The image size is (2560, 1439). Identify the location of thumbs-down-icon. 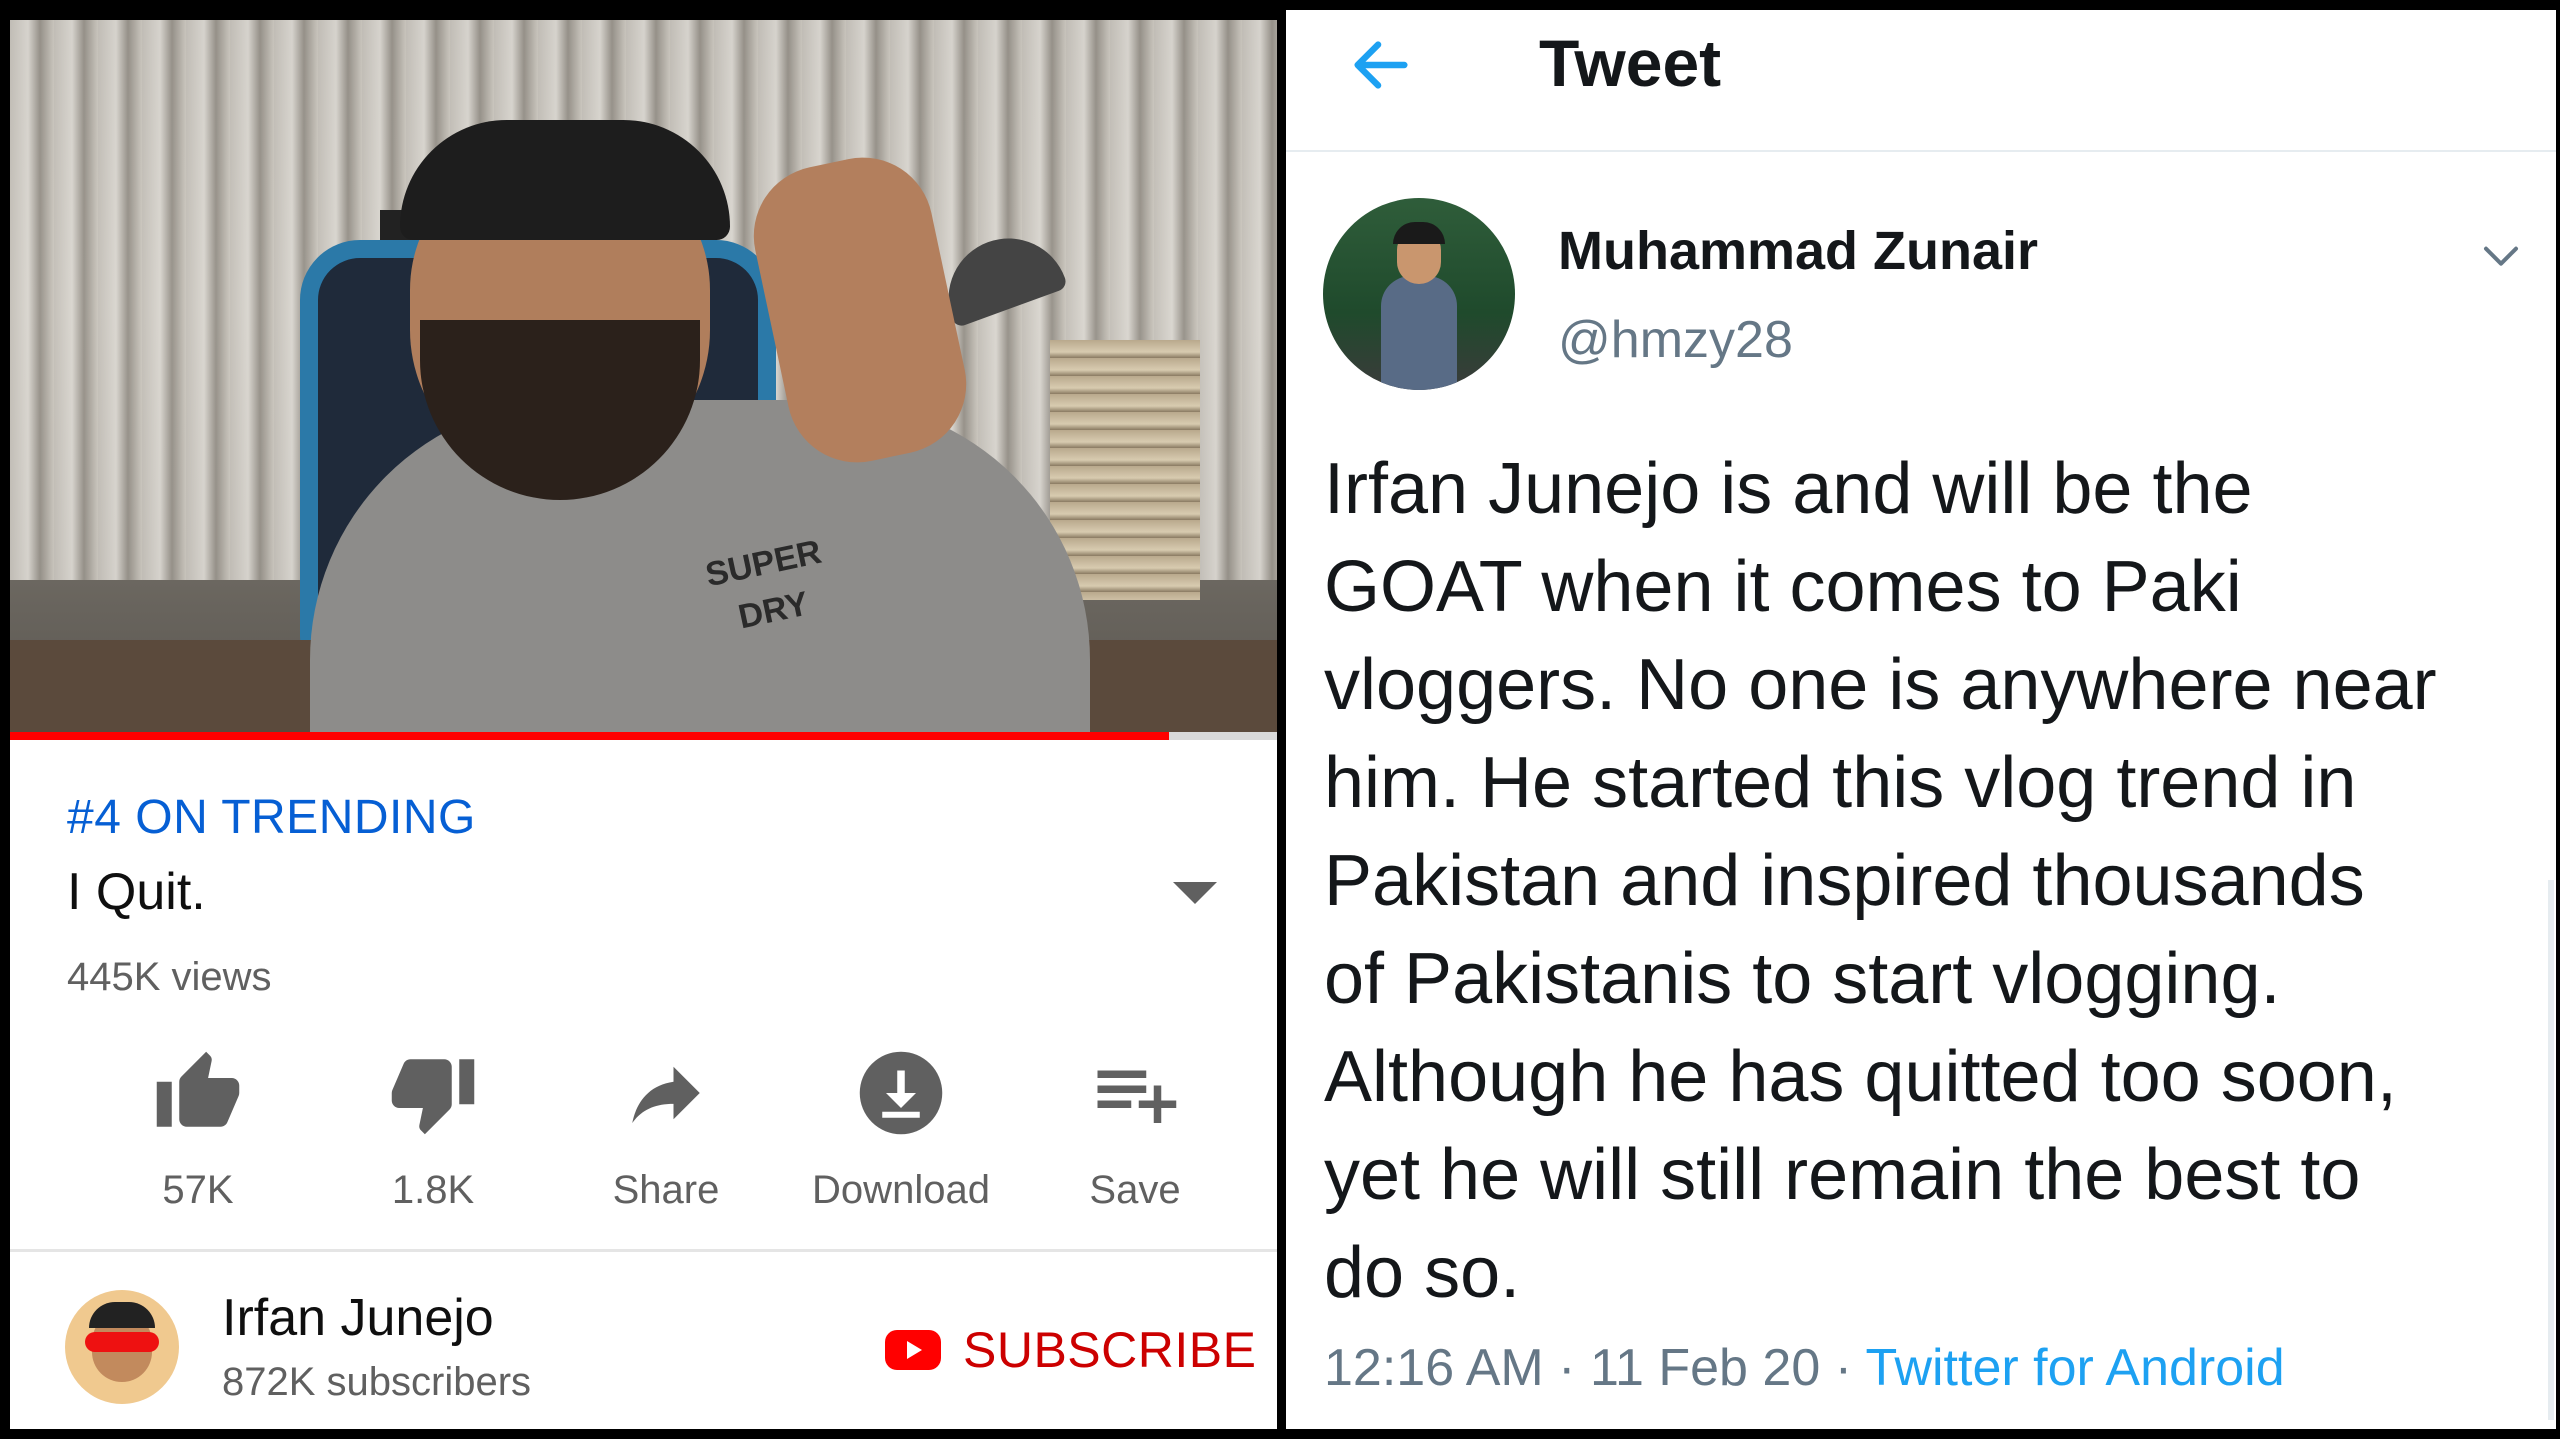
(433, 1097).